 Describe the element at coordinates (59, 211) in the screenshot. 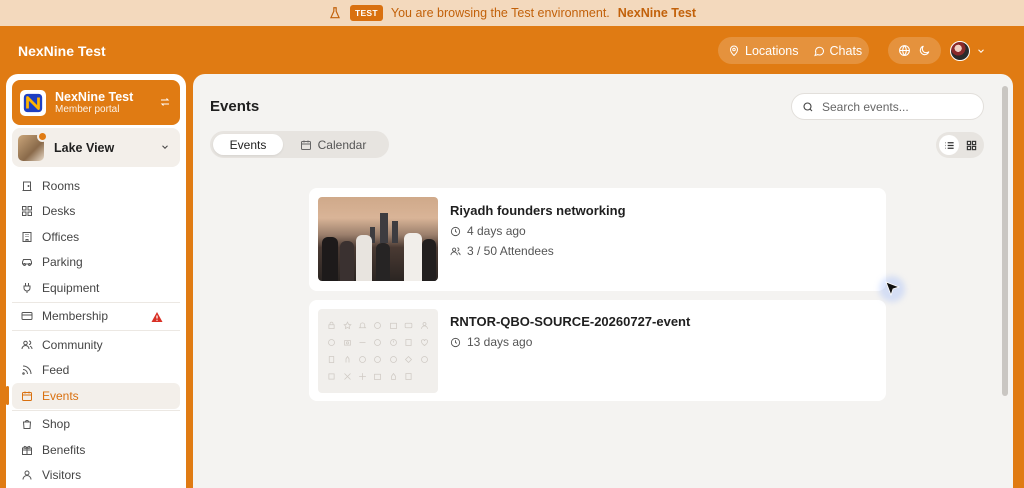

I see `sidebar-item-label: Desks` at that location.